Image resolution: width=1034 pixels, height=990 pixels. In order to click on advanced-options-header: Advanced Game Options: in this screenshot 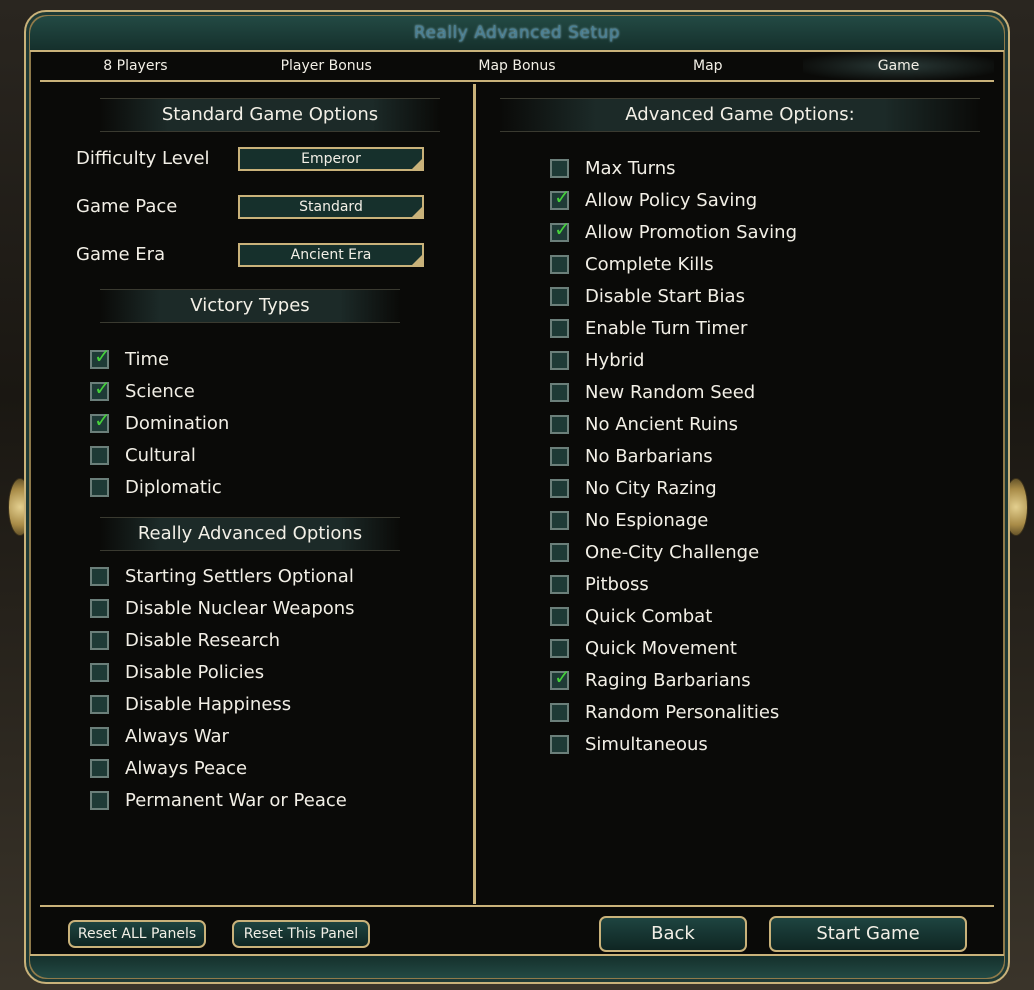, I will do `click(740, 115)`.